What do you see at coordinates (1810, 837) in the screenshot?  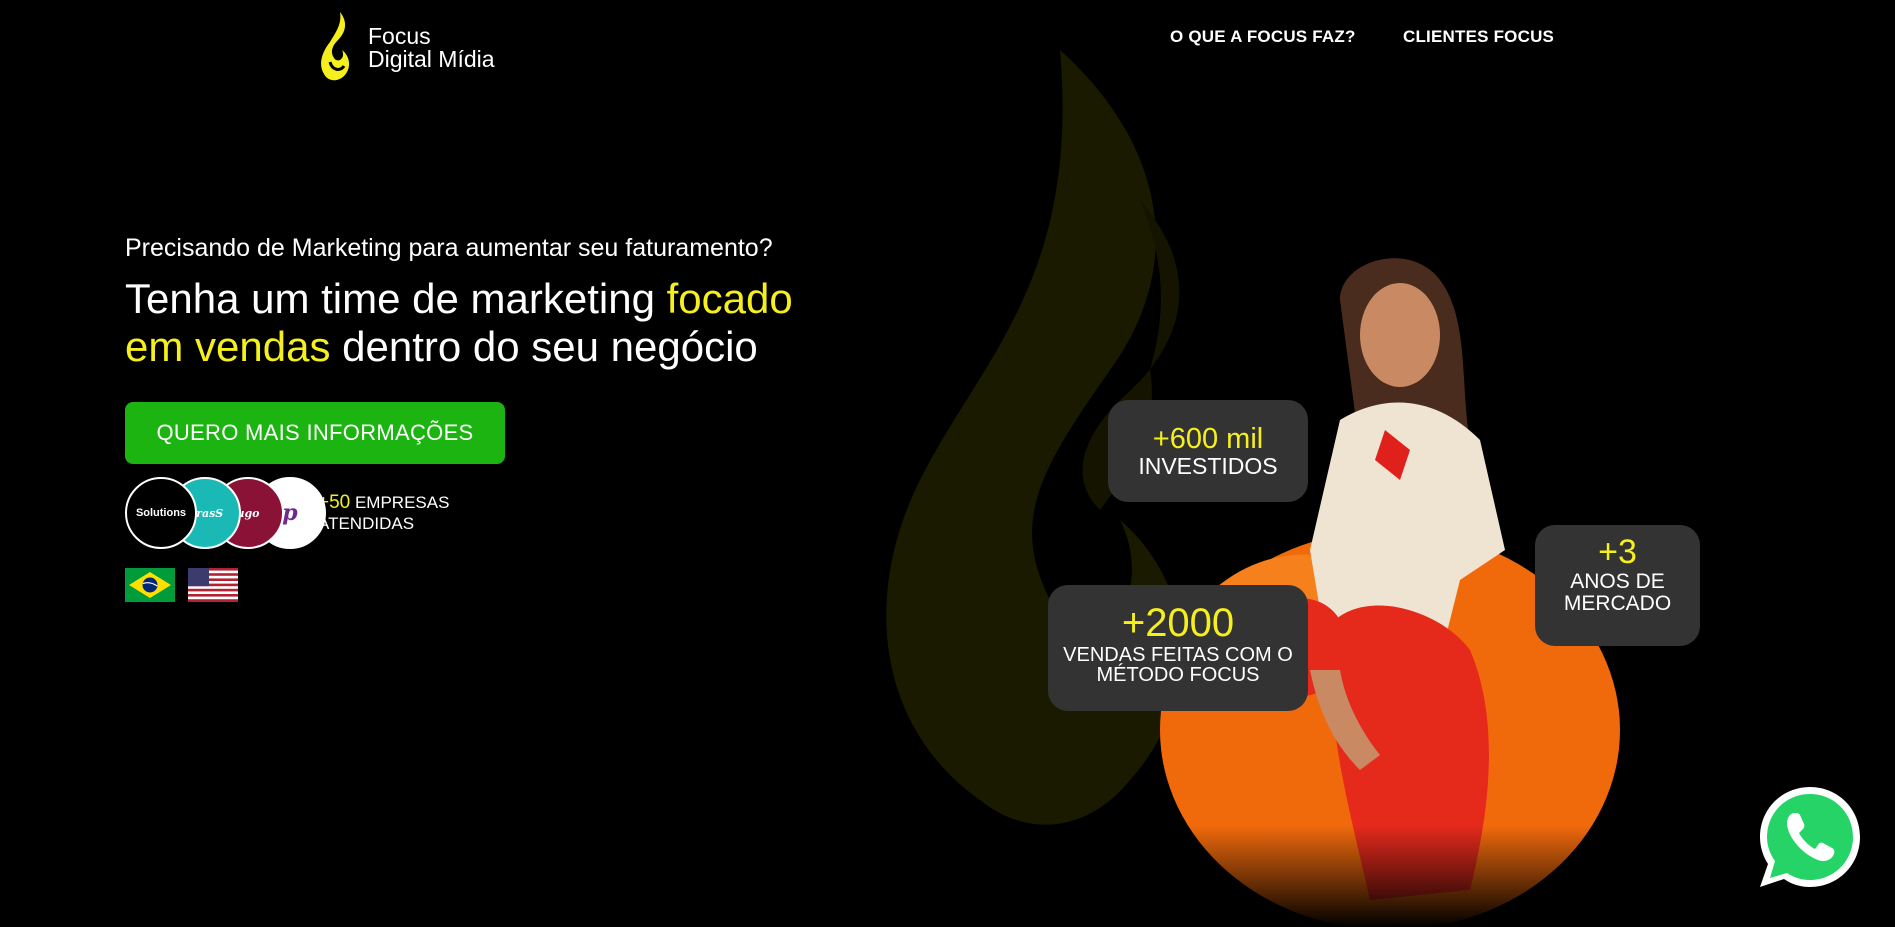 I see `whatsapp-icon` at bounding box center [1810, 837].